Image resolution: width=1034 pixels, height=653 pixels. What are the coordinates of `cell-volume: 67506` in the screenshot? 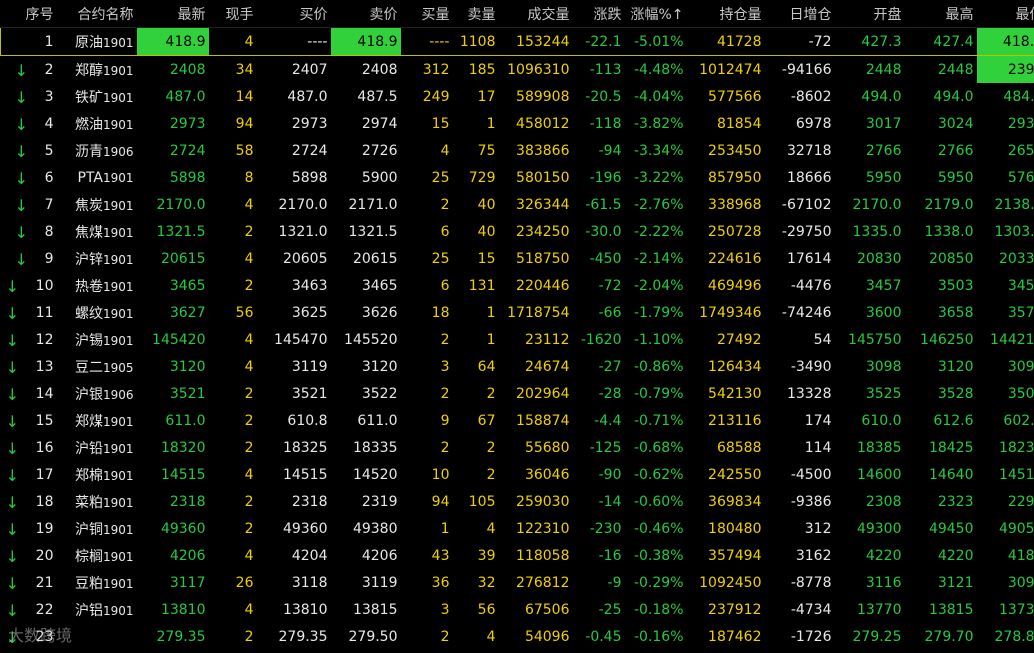 It's located at (547, 609).